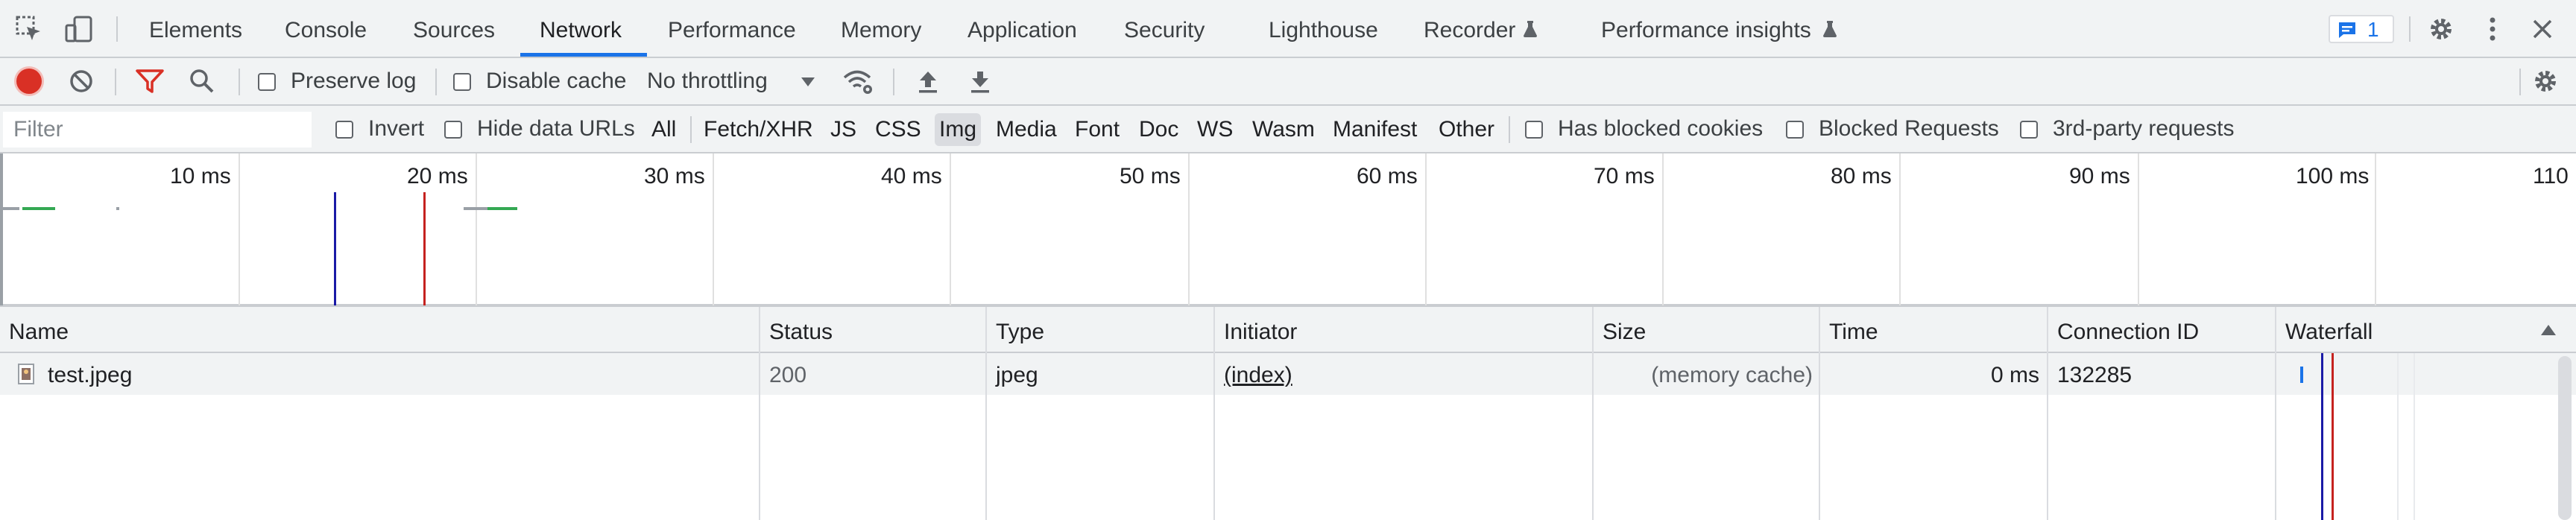 Image resolution: width=2576 pixels, height=520 pixels. What do you see at coordinates (2143, 129) in the screenshot?
I see `third-party-requests-label: 3rd-party requests` at bounding box center [2143, 129].